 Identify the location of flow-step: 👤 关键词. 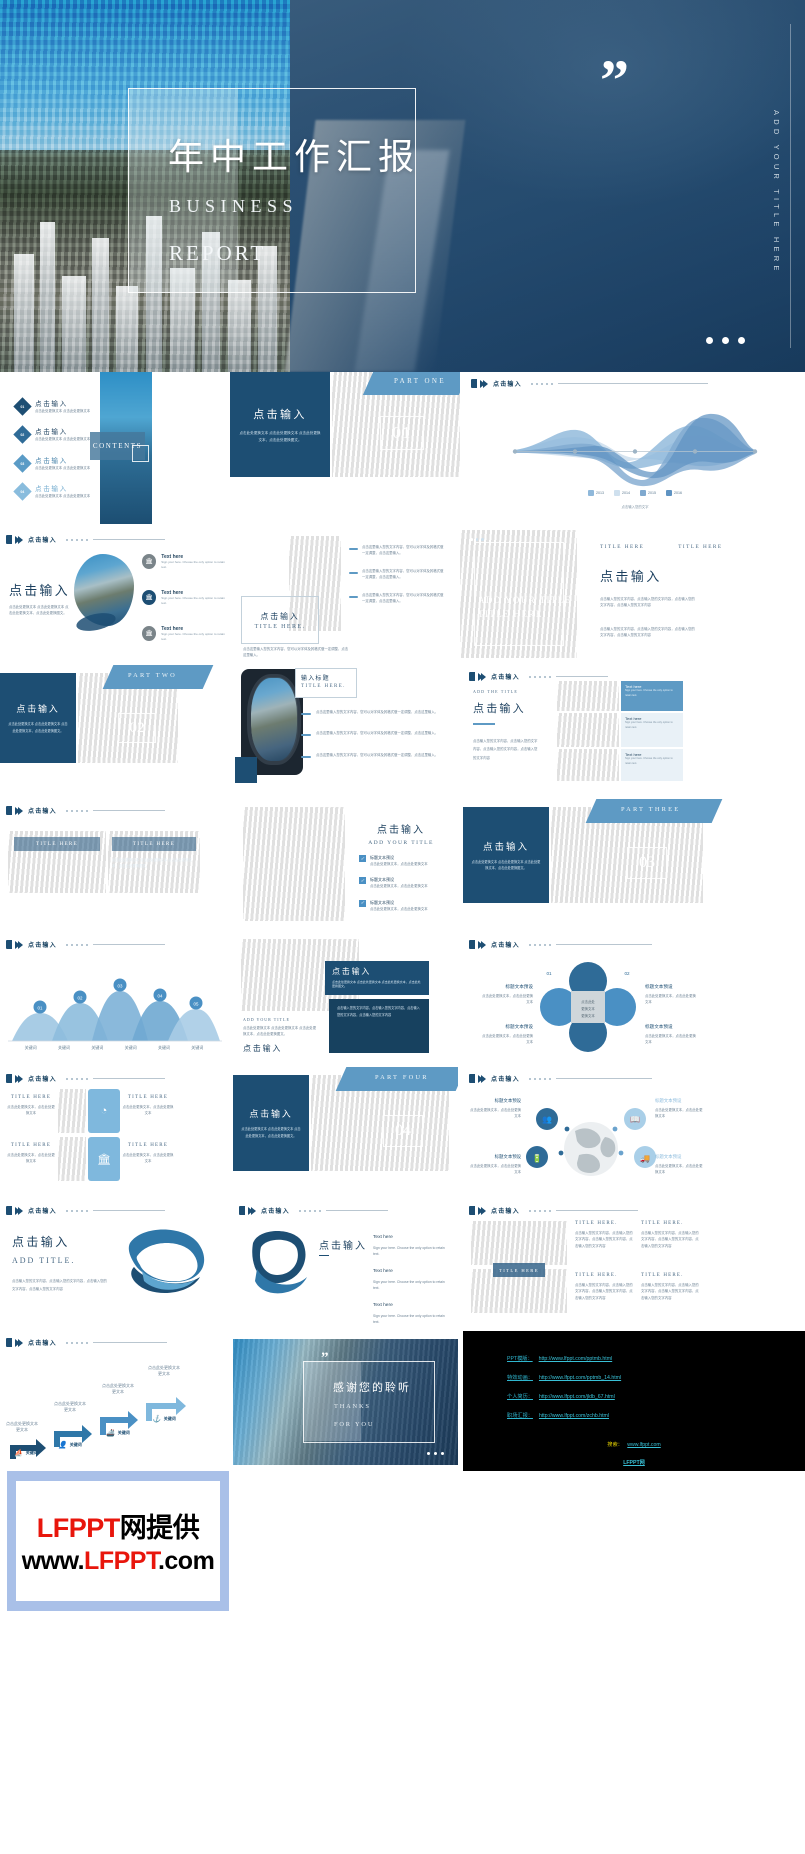
(70, 1445).